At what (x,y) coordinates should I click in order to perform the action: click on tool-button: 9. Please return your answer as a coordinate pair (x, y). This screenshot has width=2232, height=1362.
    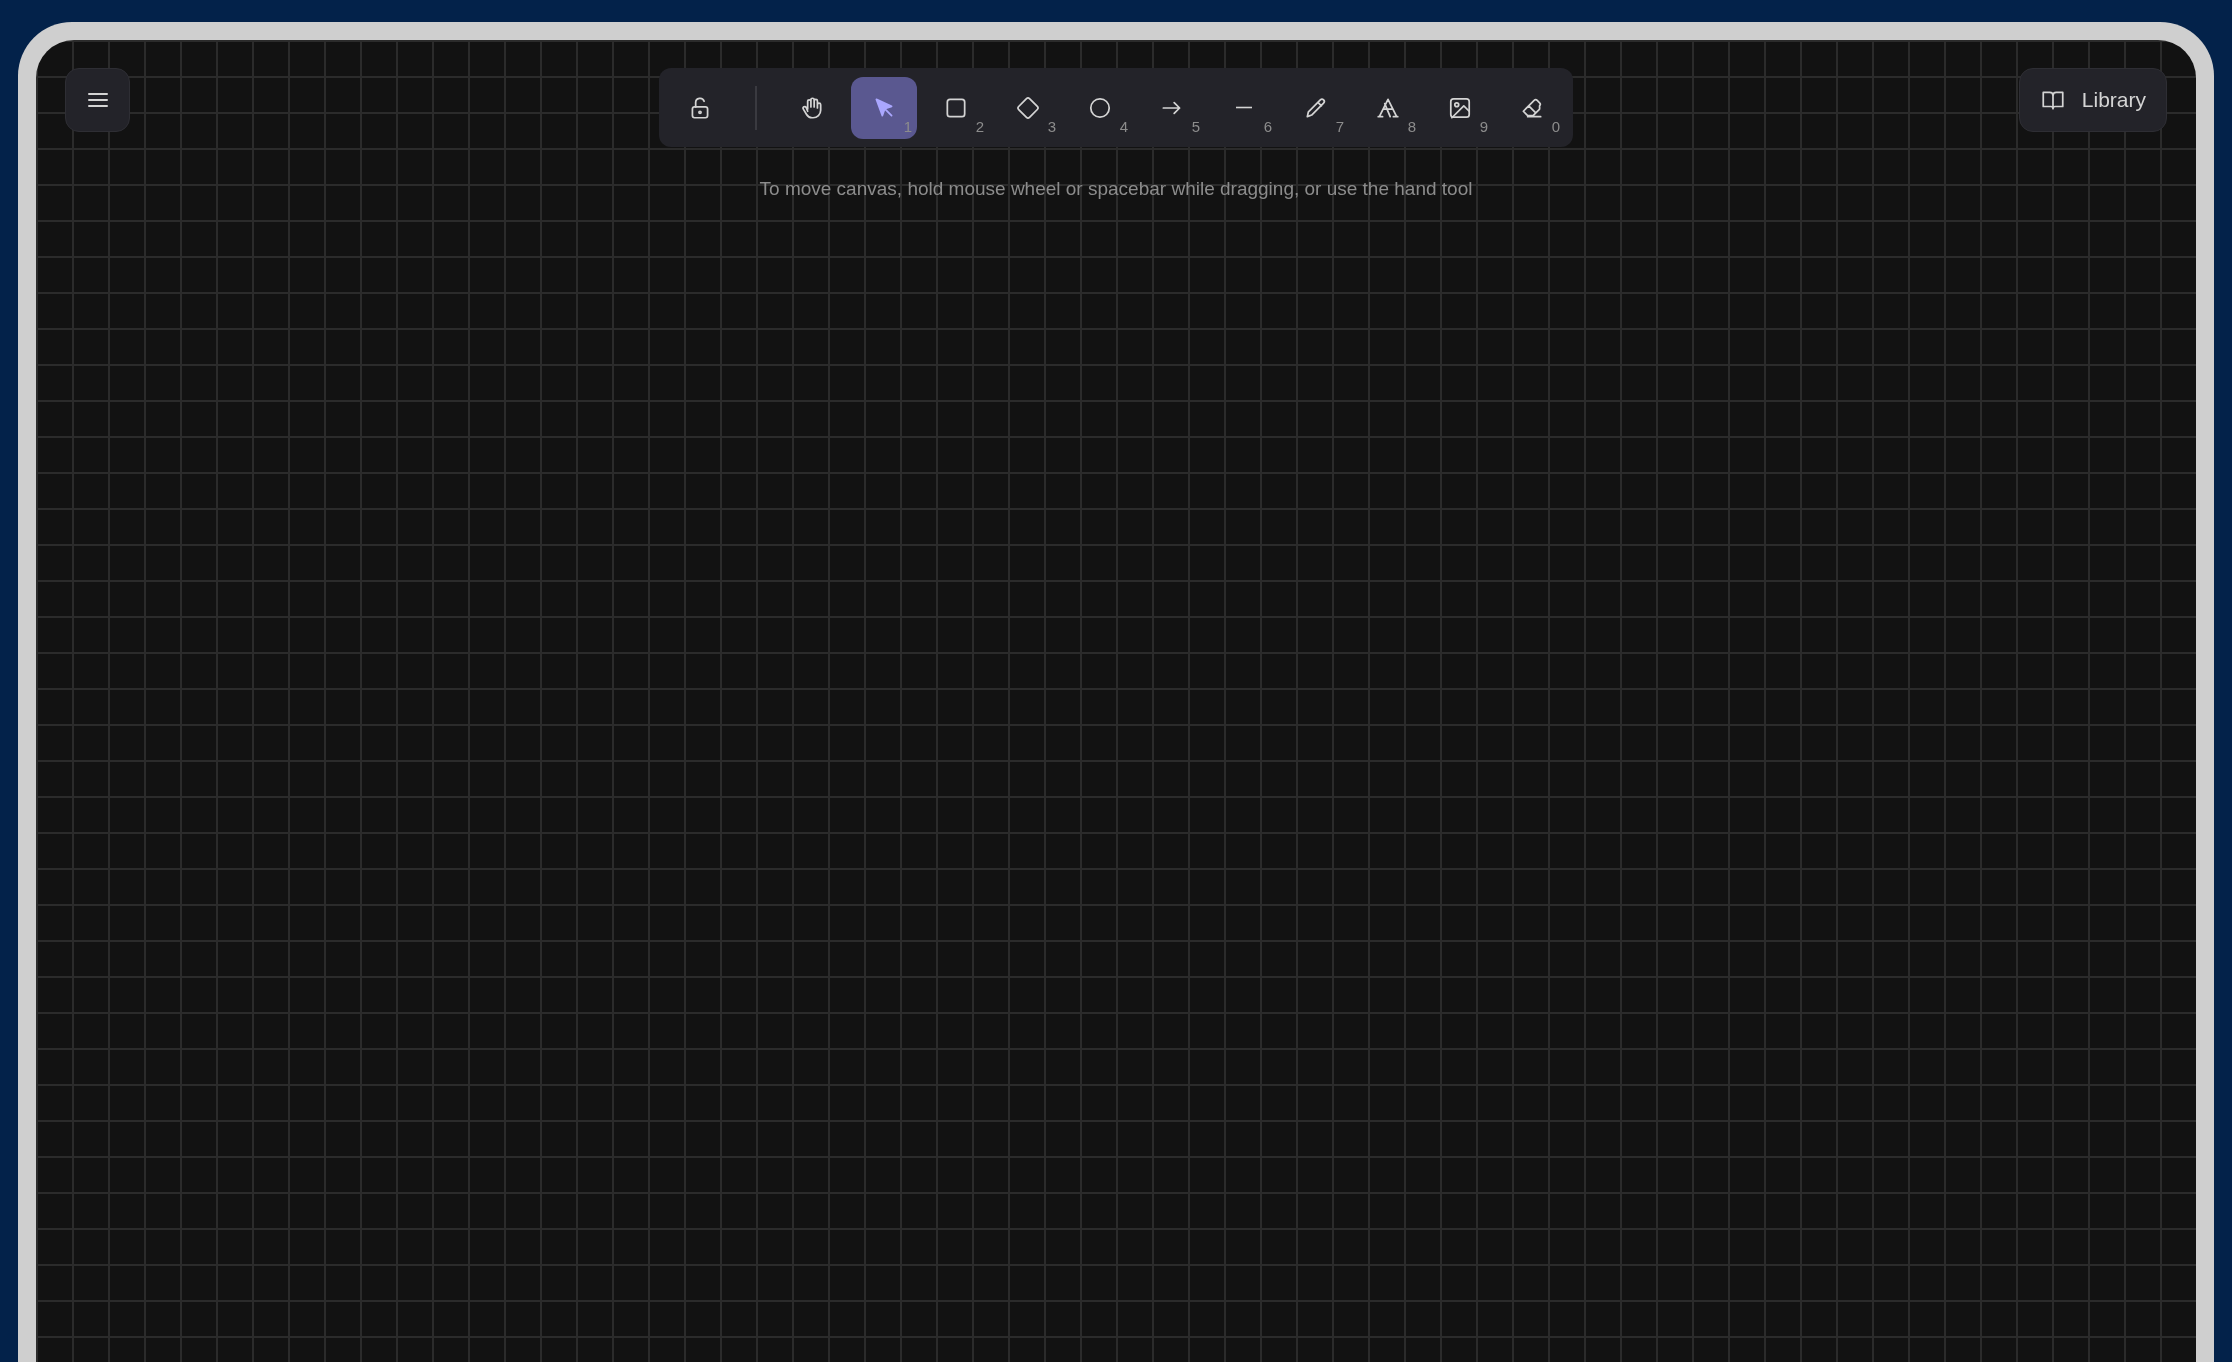
    Looking at the image, I should click on (1460, 107).